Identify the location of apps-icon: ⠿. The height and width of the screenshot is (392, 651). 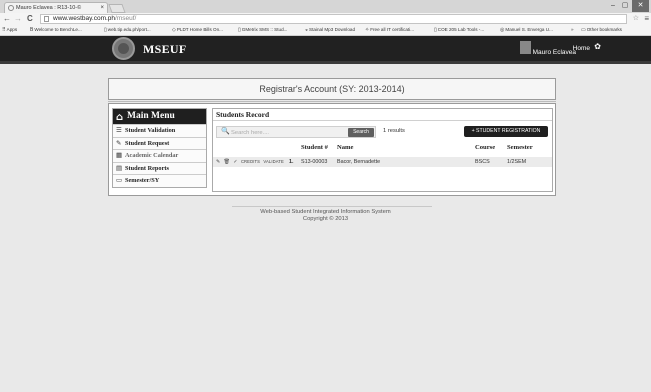
(4, 30).